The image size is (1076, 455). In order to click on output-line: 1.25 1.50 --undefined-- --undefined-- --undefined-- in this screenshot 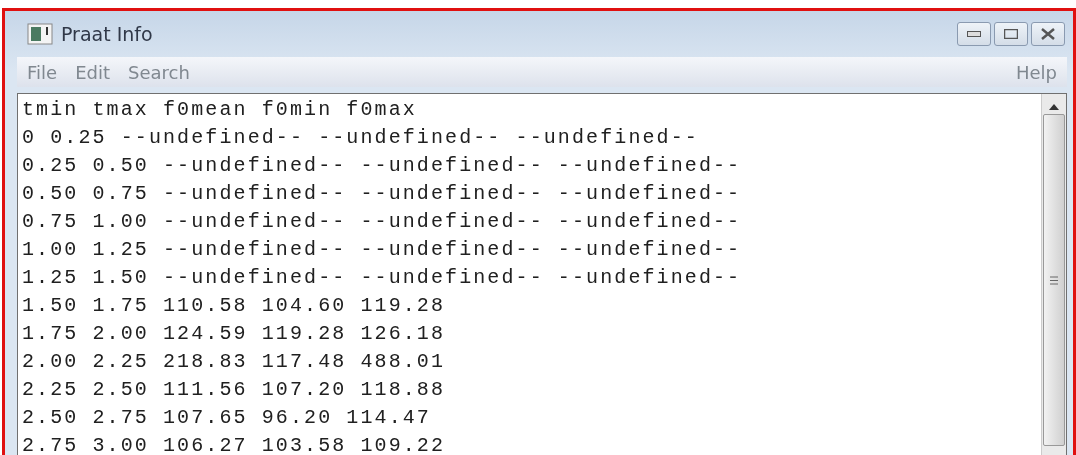, I will do `click(382, 278)`.